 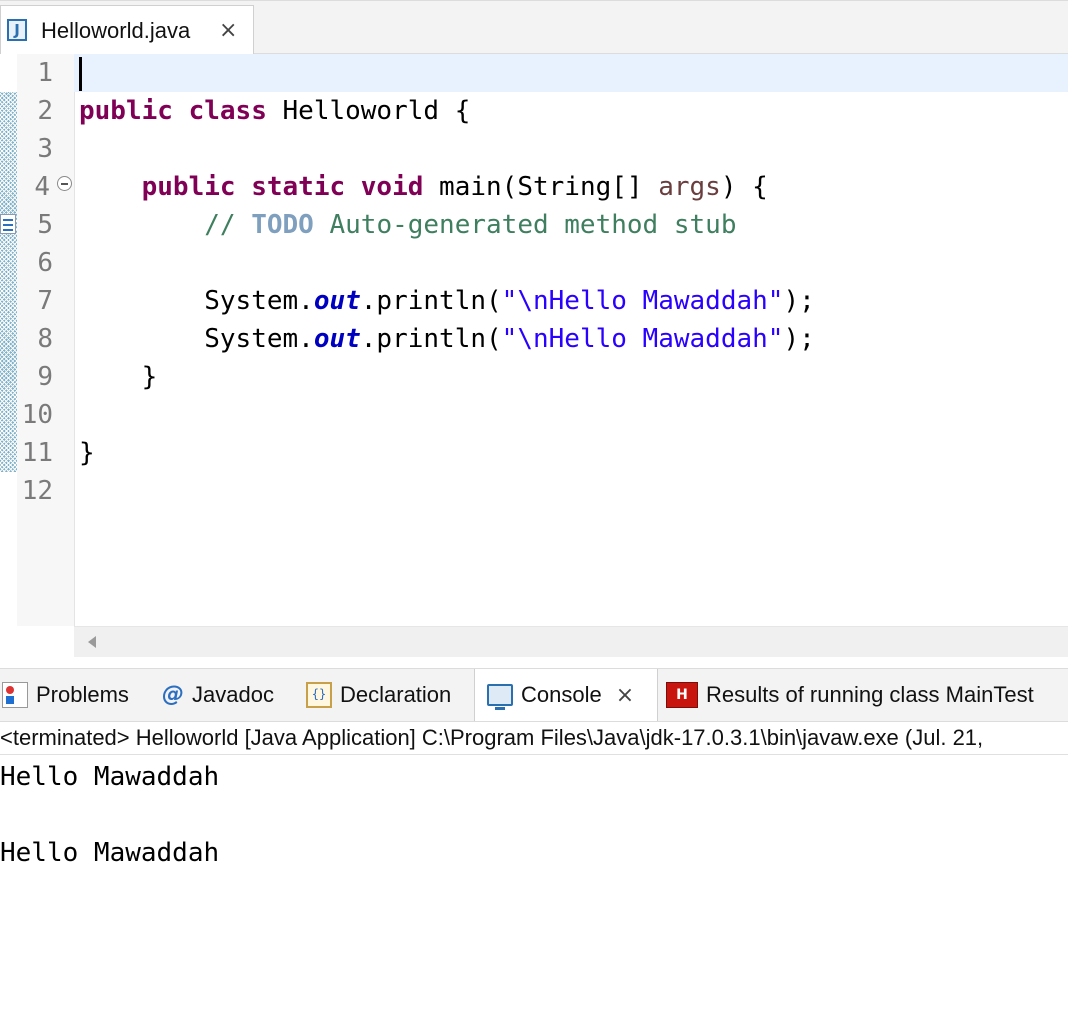 I want to click on tab-label: Results of running class MainTest, so click(x=870, y=694).